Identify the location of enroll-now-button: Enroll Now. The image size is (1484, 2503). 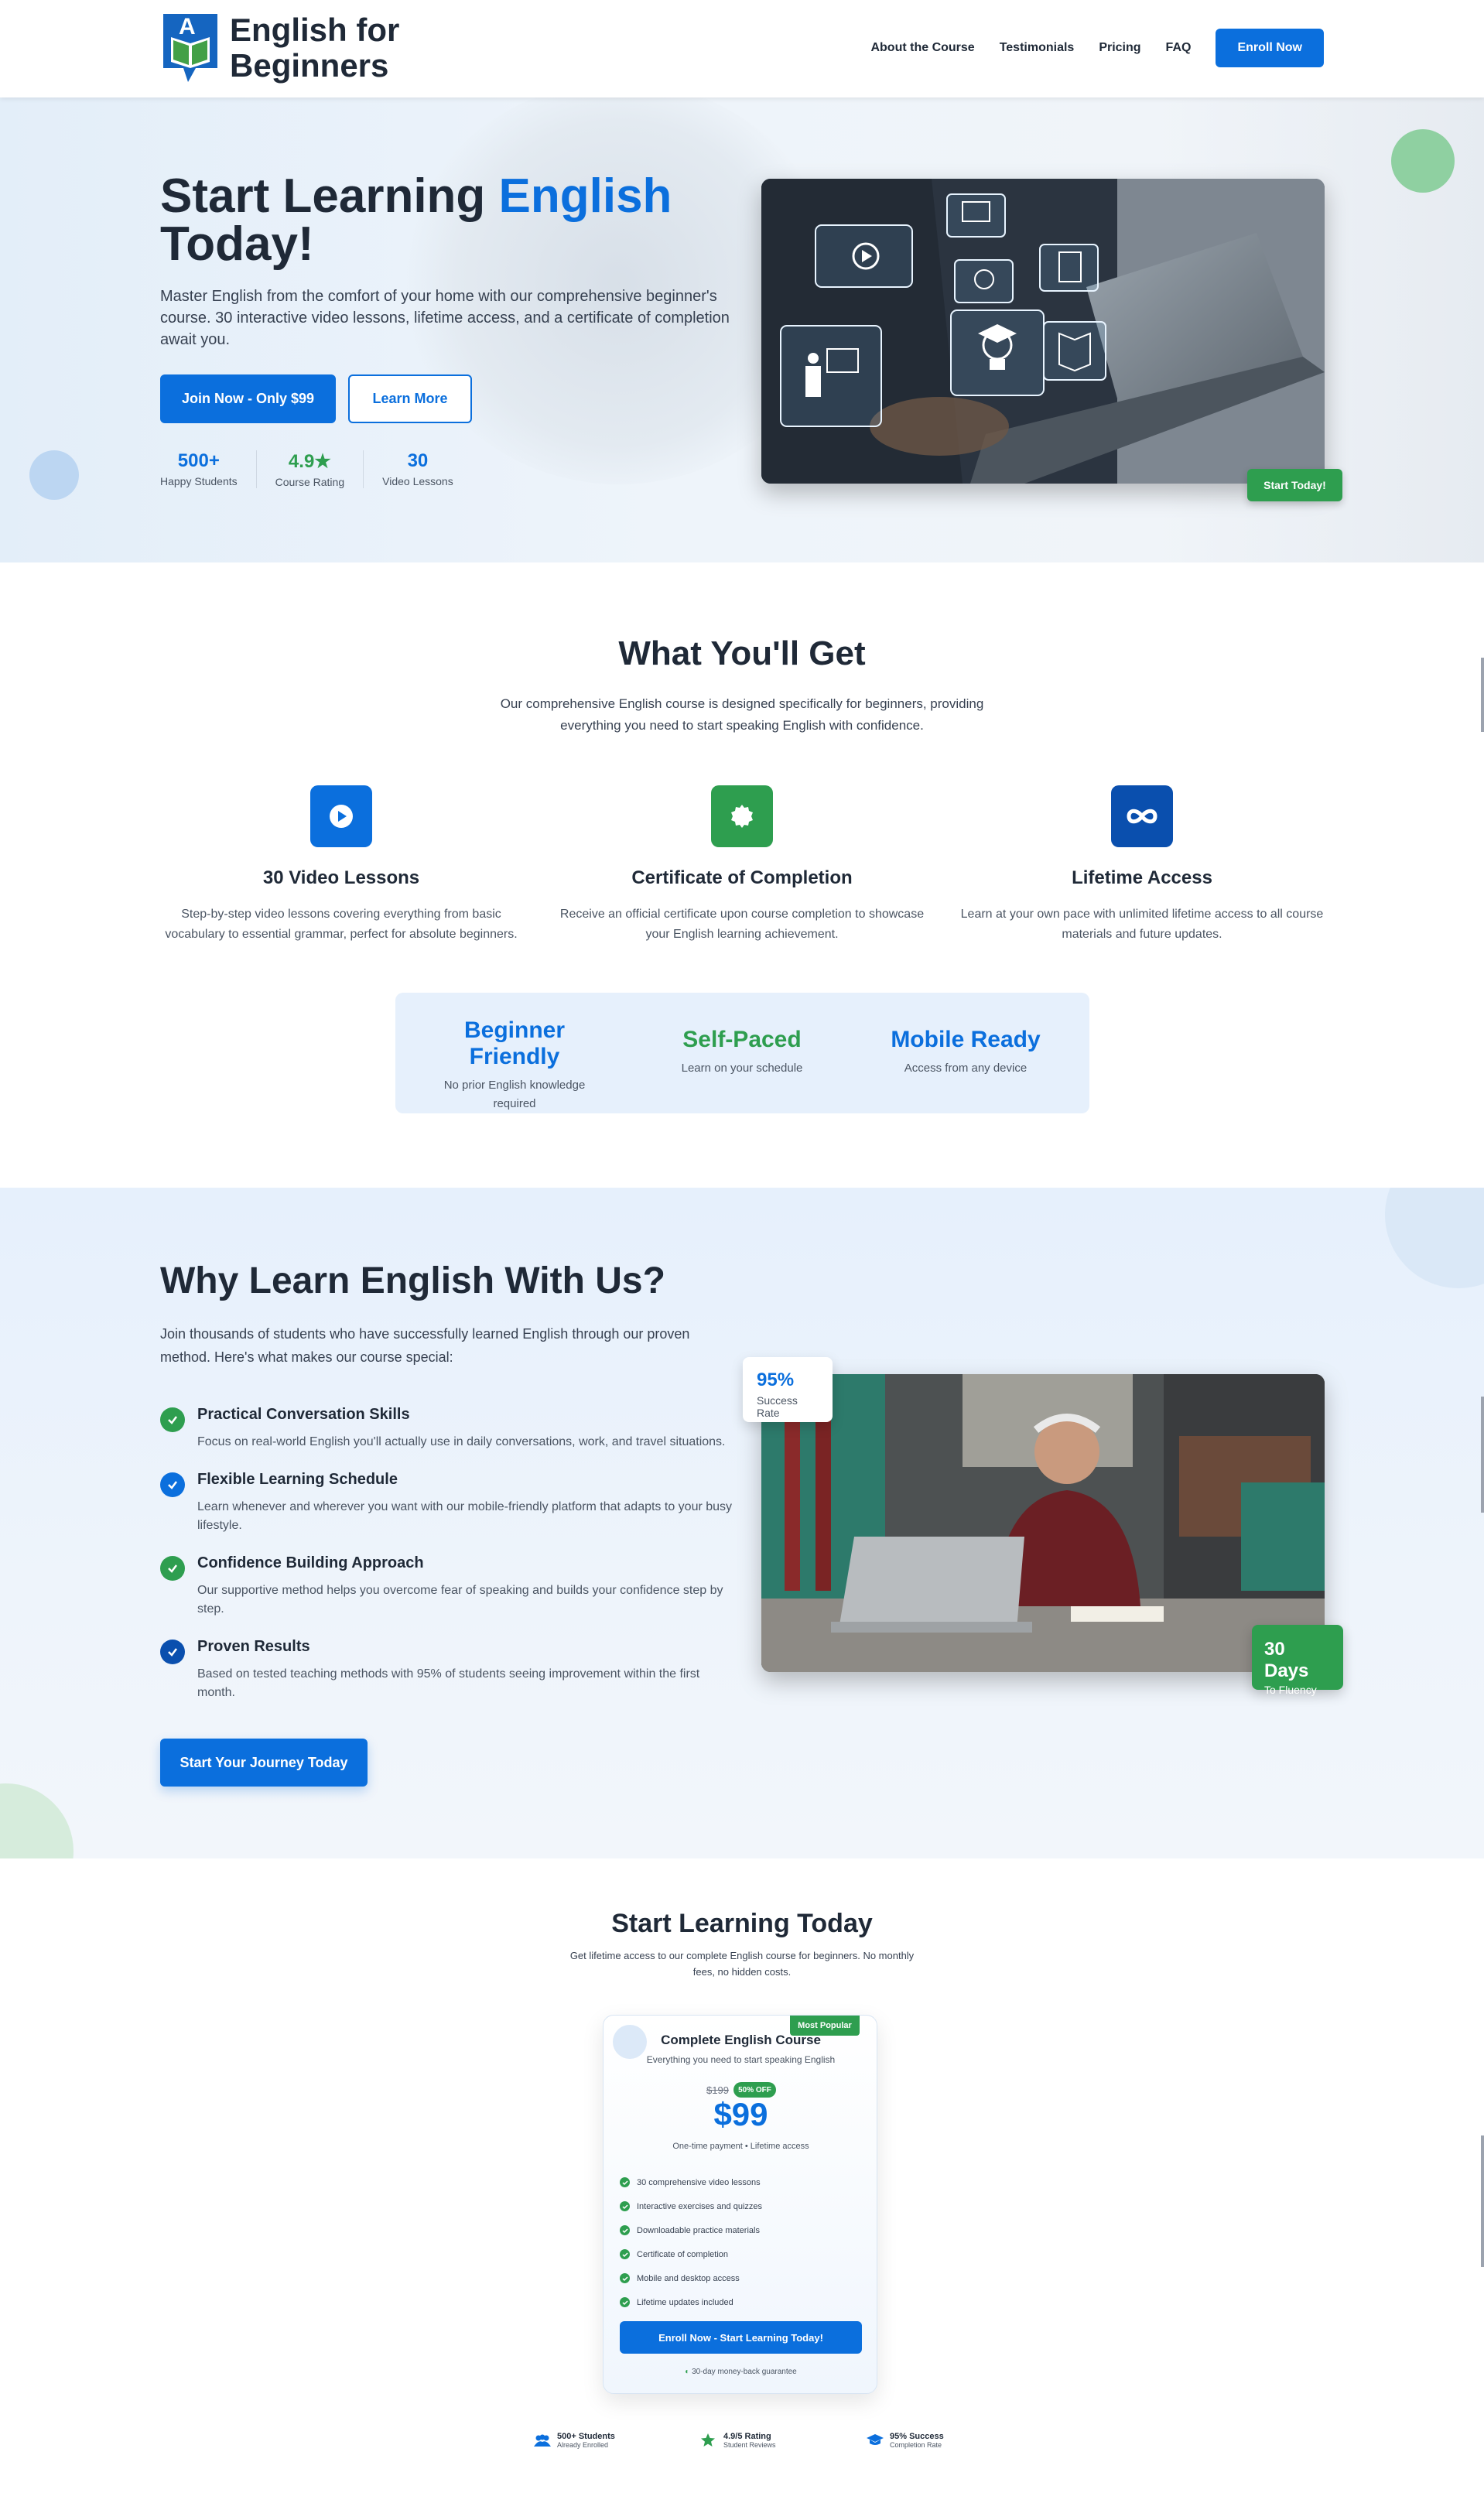
(1270, 48).